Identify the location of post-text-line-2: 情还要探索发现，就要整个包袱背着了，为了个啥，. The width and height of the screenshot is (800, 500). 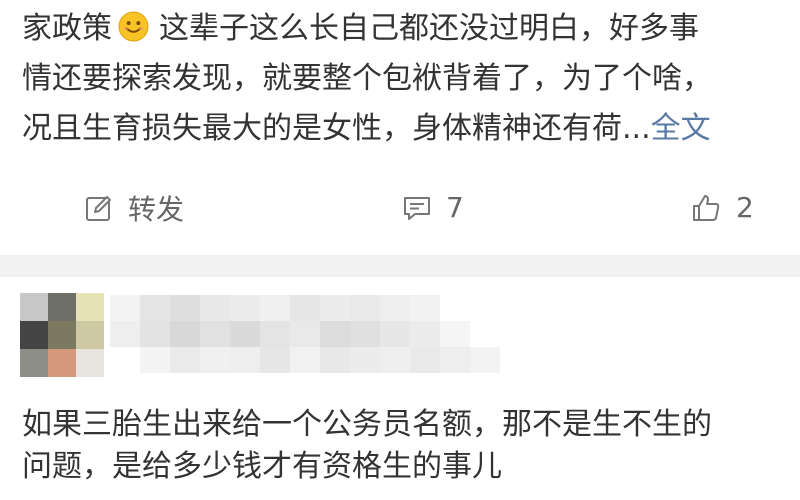
(367, 78).